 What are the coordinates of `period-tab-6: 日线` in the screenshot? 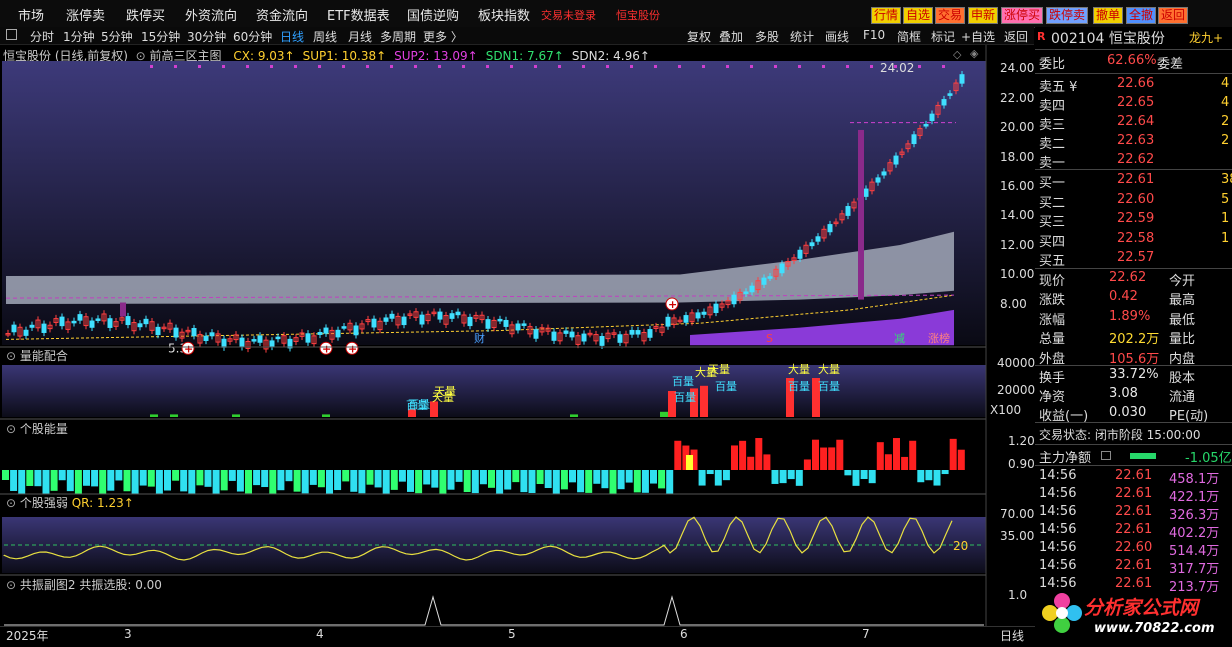 It's located at (292, 36).